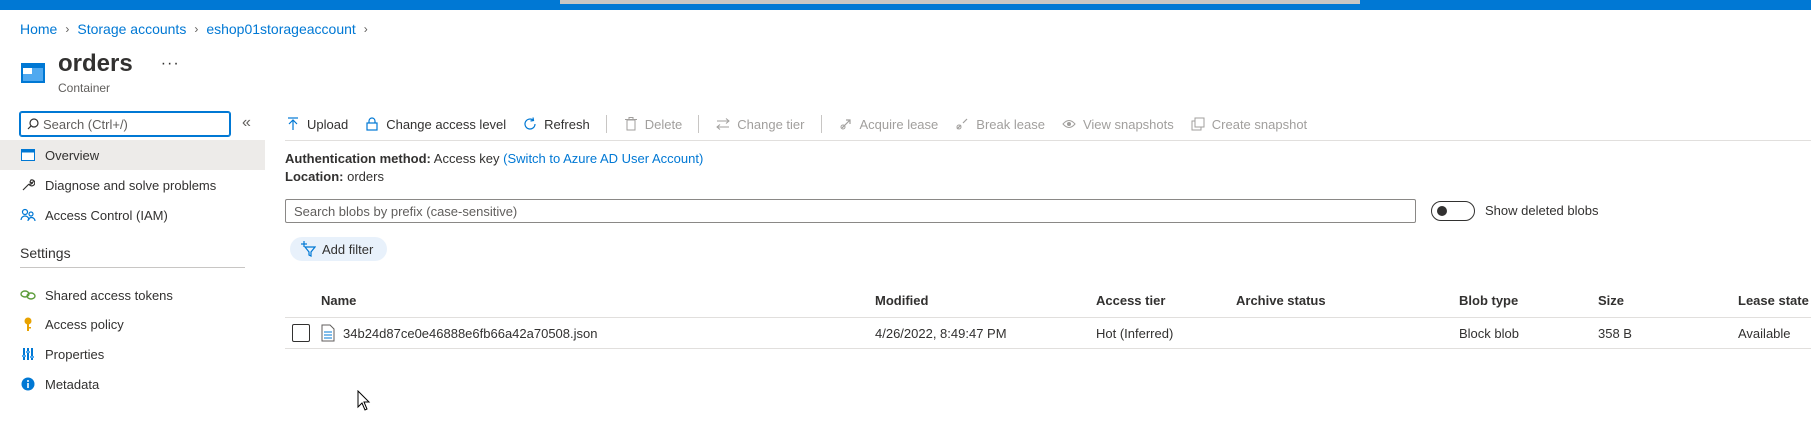 The height and width of the screenshot is (445, 1811). What do you see at coordinates (1542, 210) in the screenshot?
I see `show-deleted-label: Show deleted blobs` at bounding box center [1542, 210].